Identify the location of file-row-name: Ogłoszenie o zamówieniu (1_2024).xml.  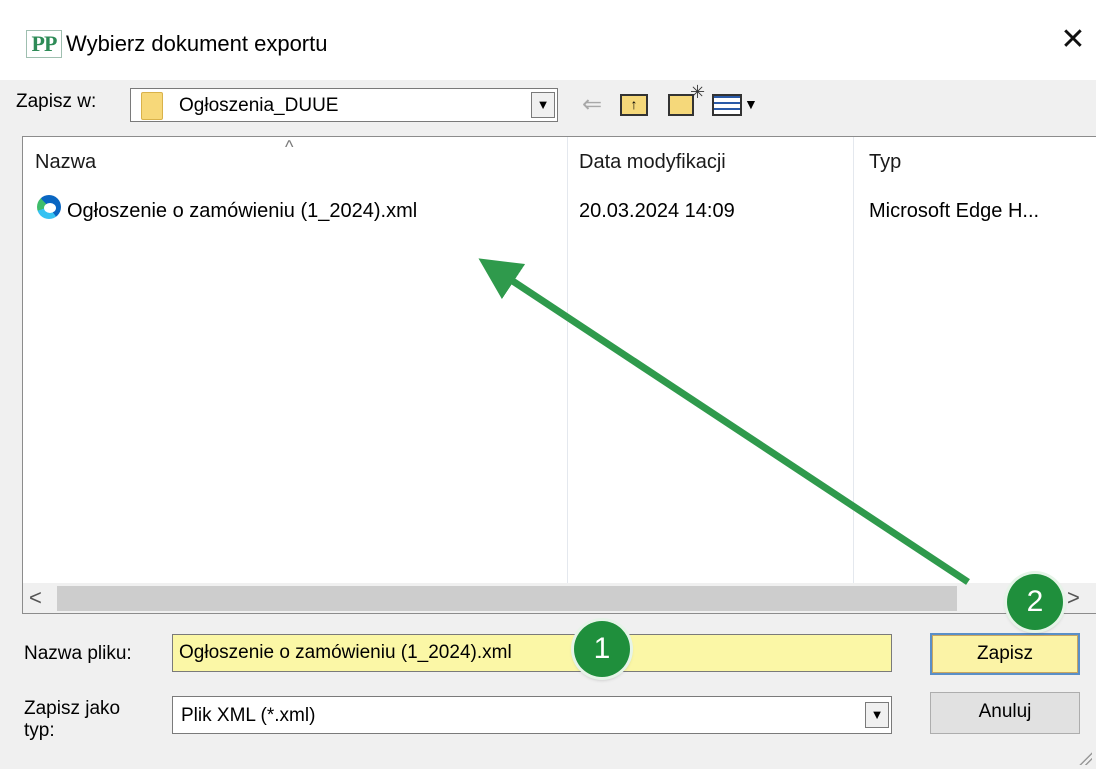
(242, 211).